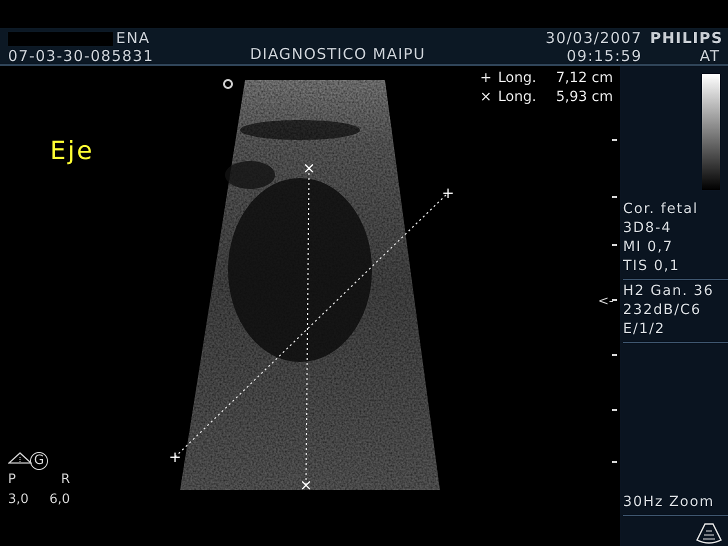  What do you see at coordinates (486, 78) in the screenshot?
I see `measurement-marker: +` at bounding box center [486, 78].